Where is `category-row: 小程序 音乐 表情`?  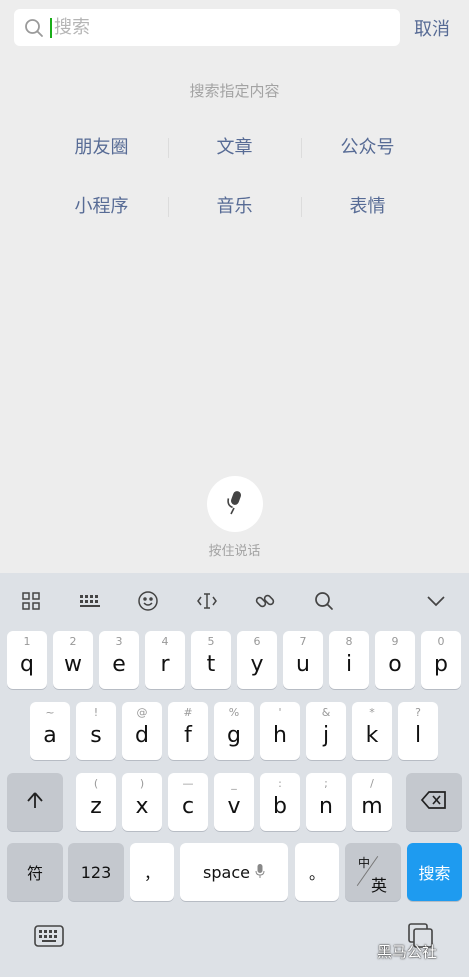
category-row: 小程序 音乐 表情 is located at coordinates (235, 207).